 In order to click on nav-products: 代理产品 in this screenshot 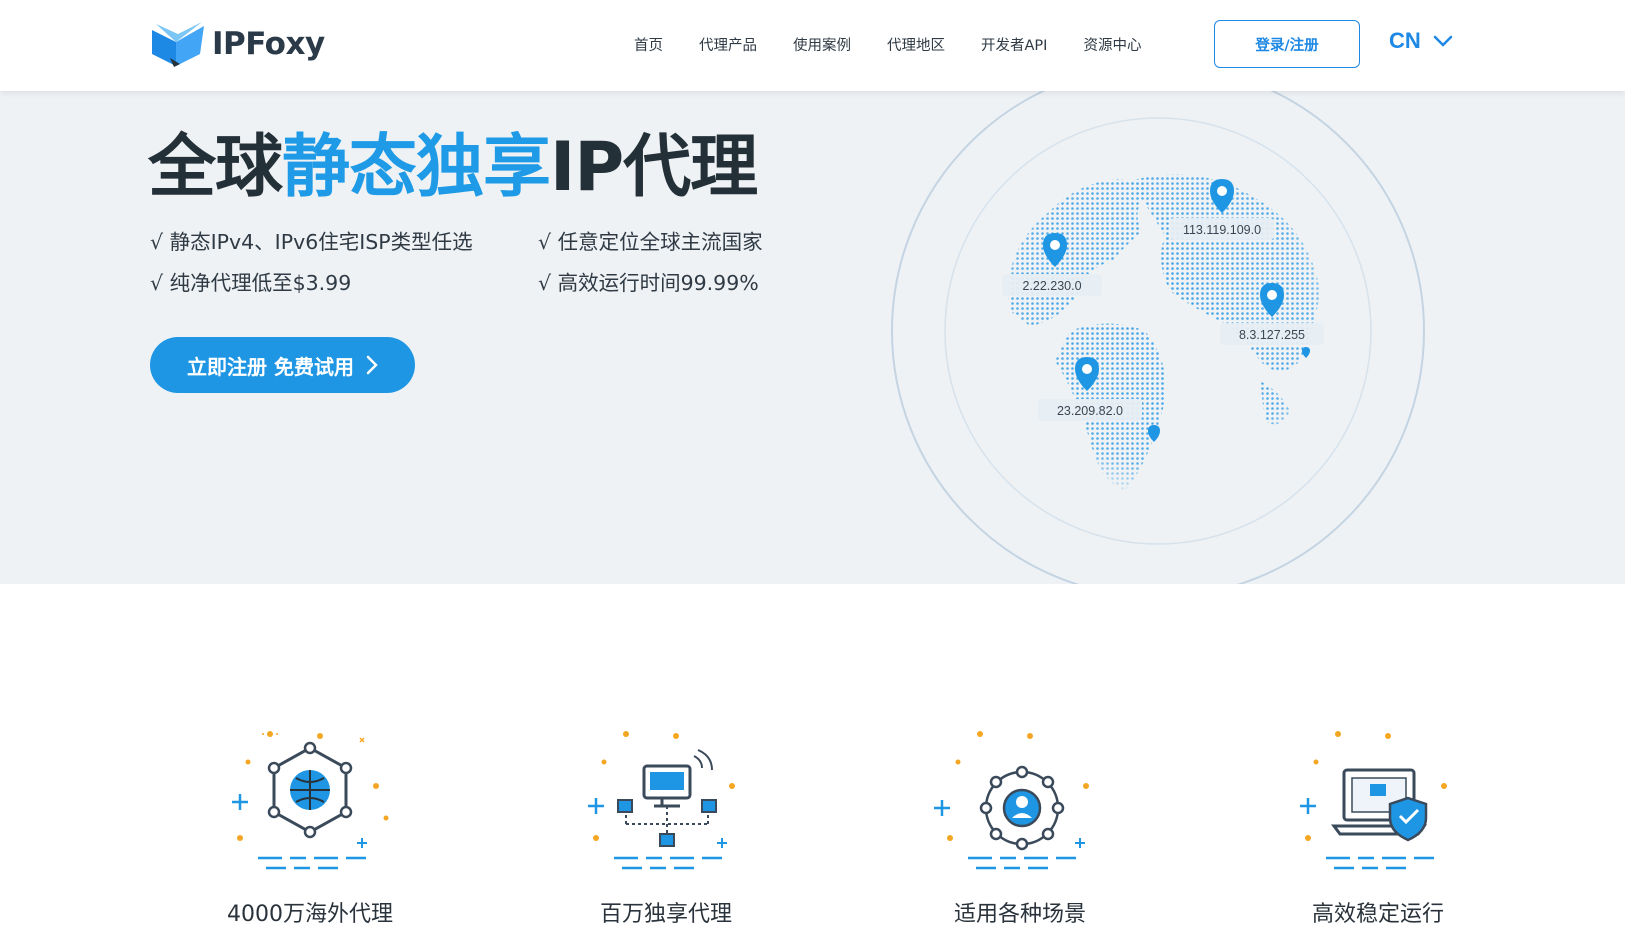, I will do `click(728, 44)`.